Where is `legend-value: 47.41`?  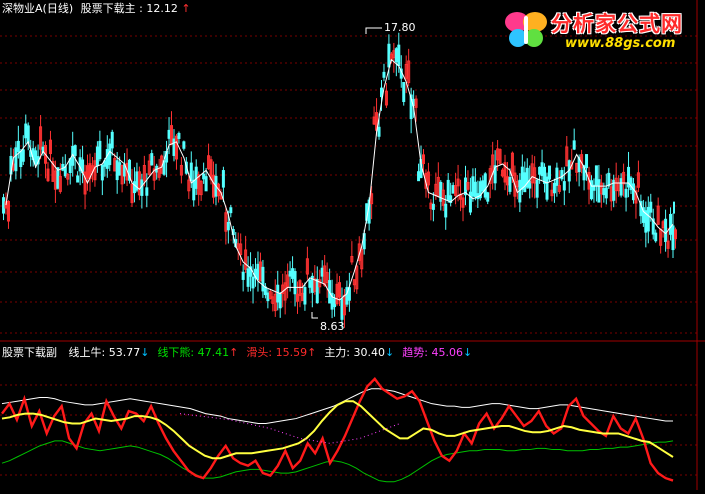 legend-value: 47.41 is located at coordinates (212, 352).